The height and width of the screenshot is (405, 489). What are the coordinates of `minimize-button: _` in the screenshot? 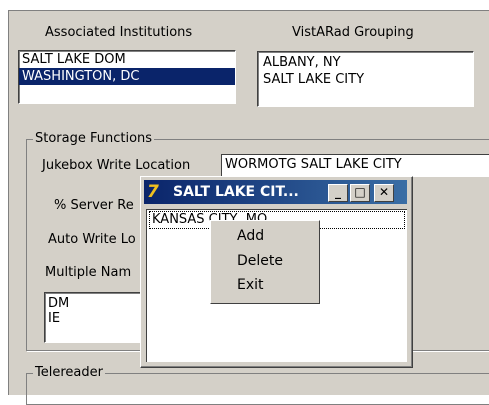 It's located at (338, 193).